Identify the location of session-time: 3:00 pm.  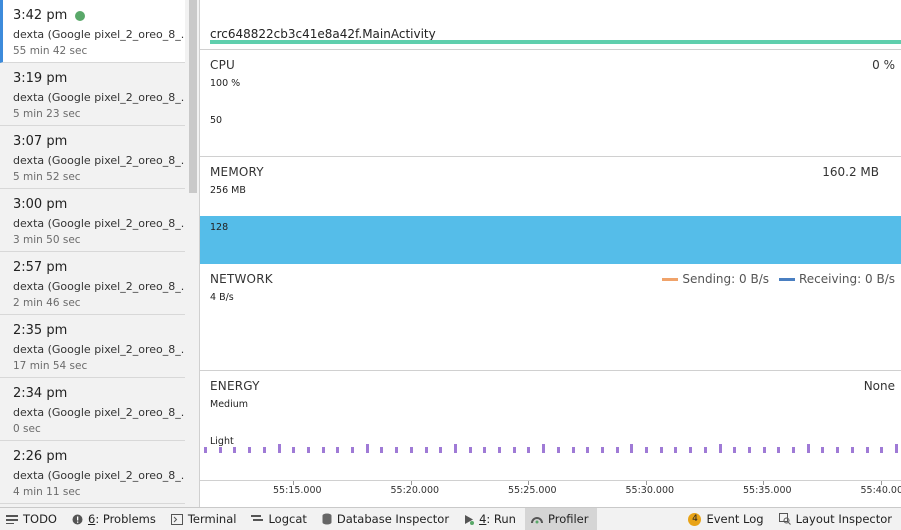
(40, 204).